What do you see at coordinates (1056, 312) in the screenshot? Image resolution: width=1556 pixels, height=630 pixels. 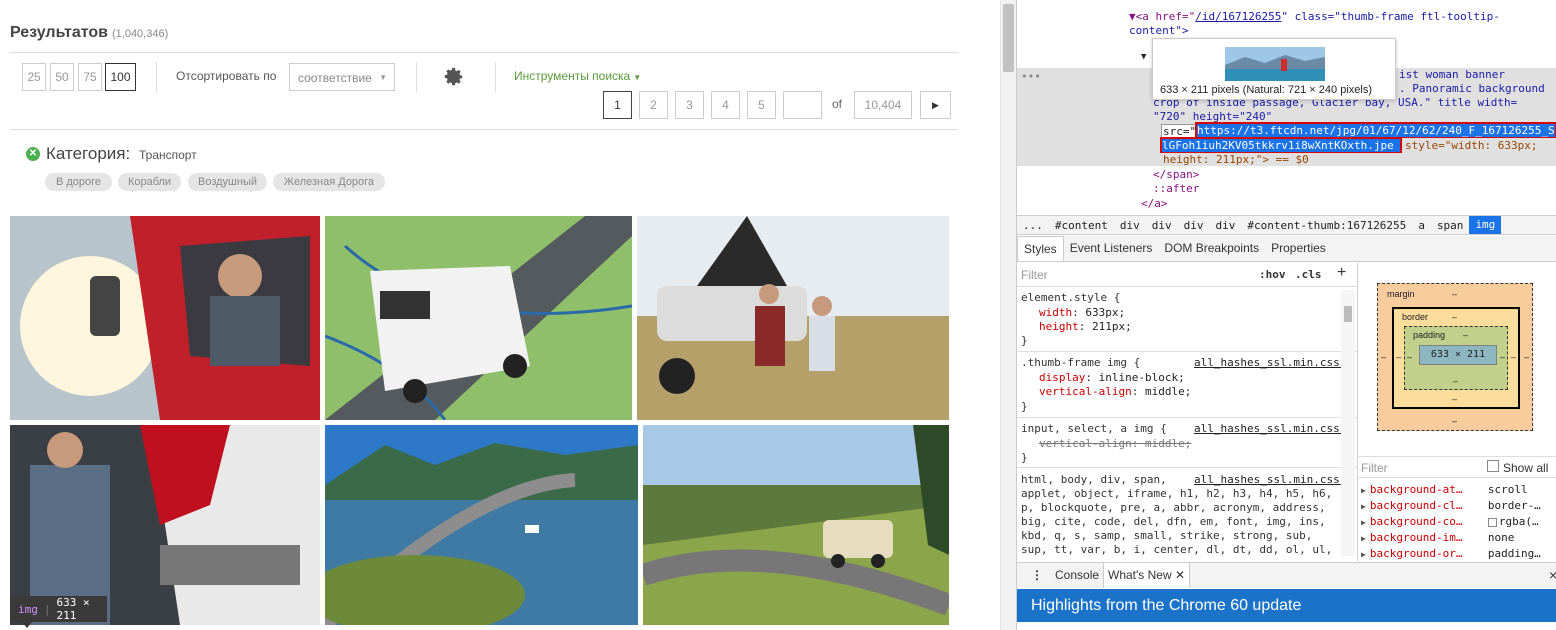 I see `prop-name: width` at bounding box center [1056, 312].